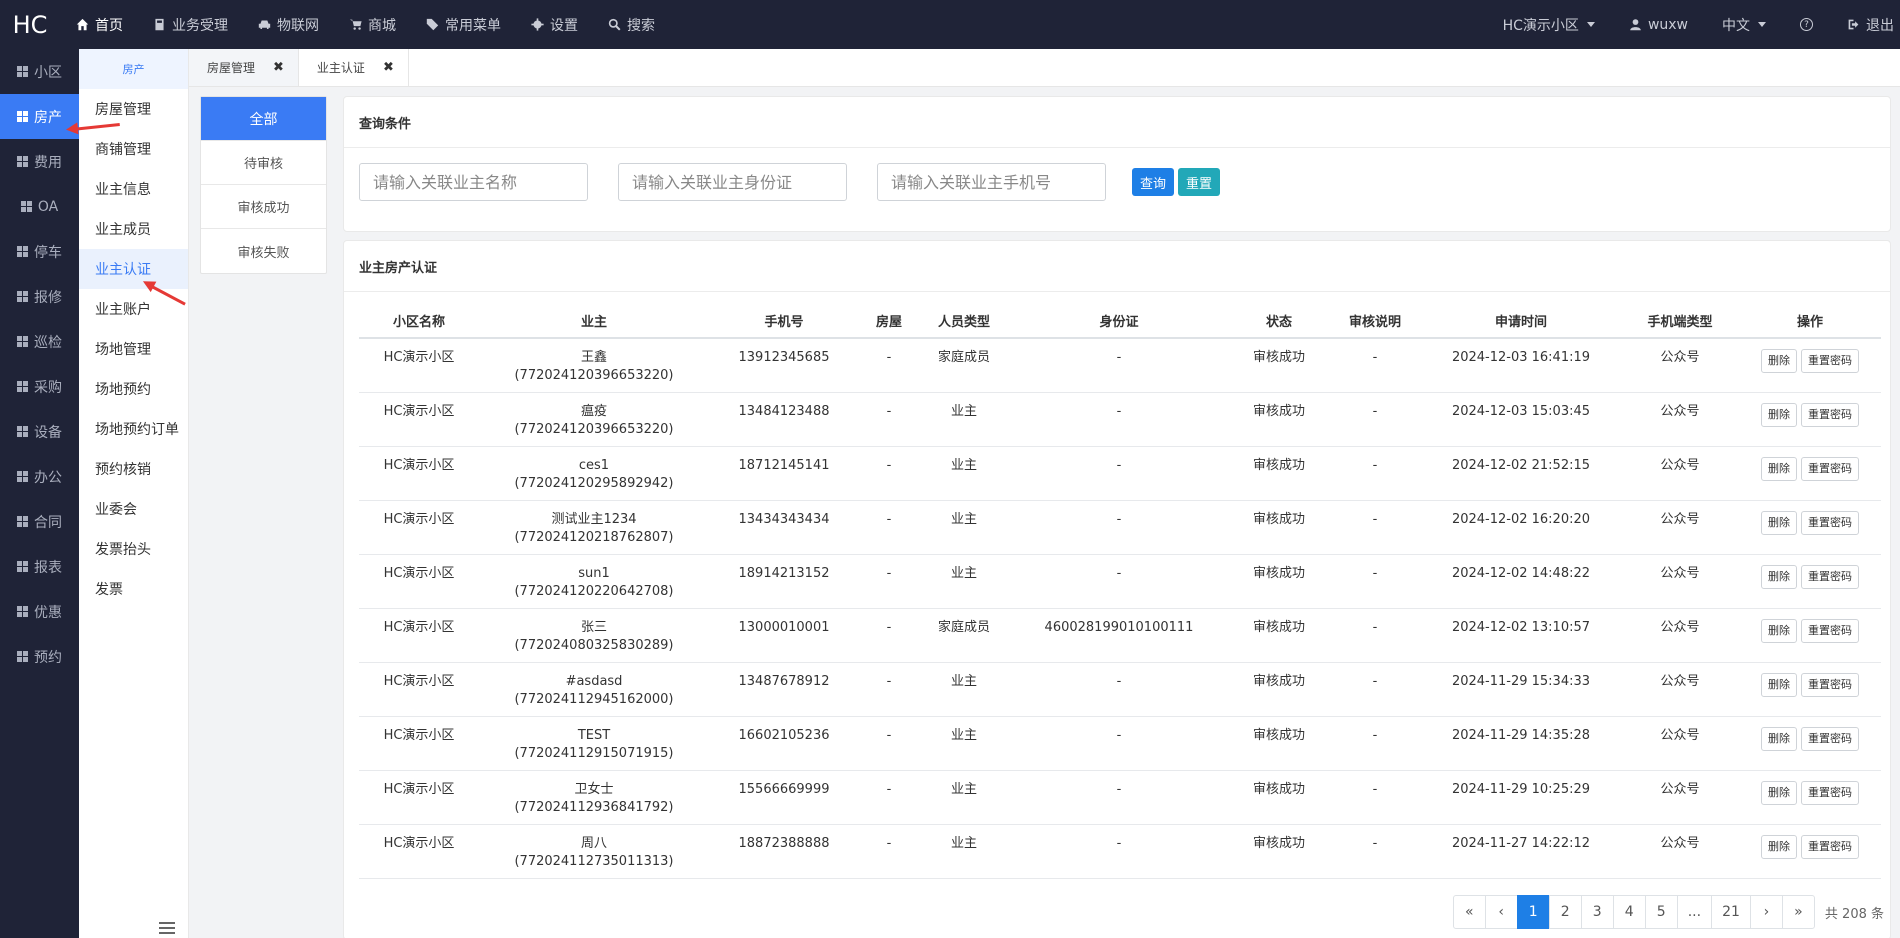 This screenshot has height=938, width=1900. I want to click on search-button: 查询, so click(1153, 182).